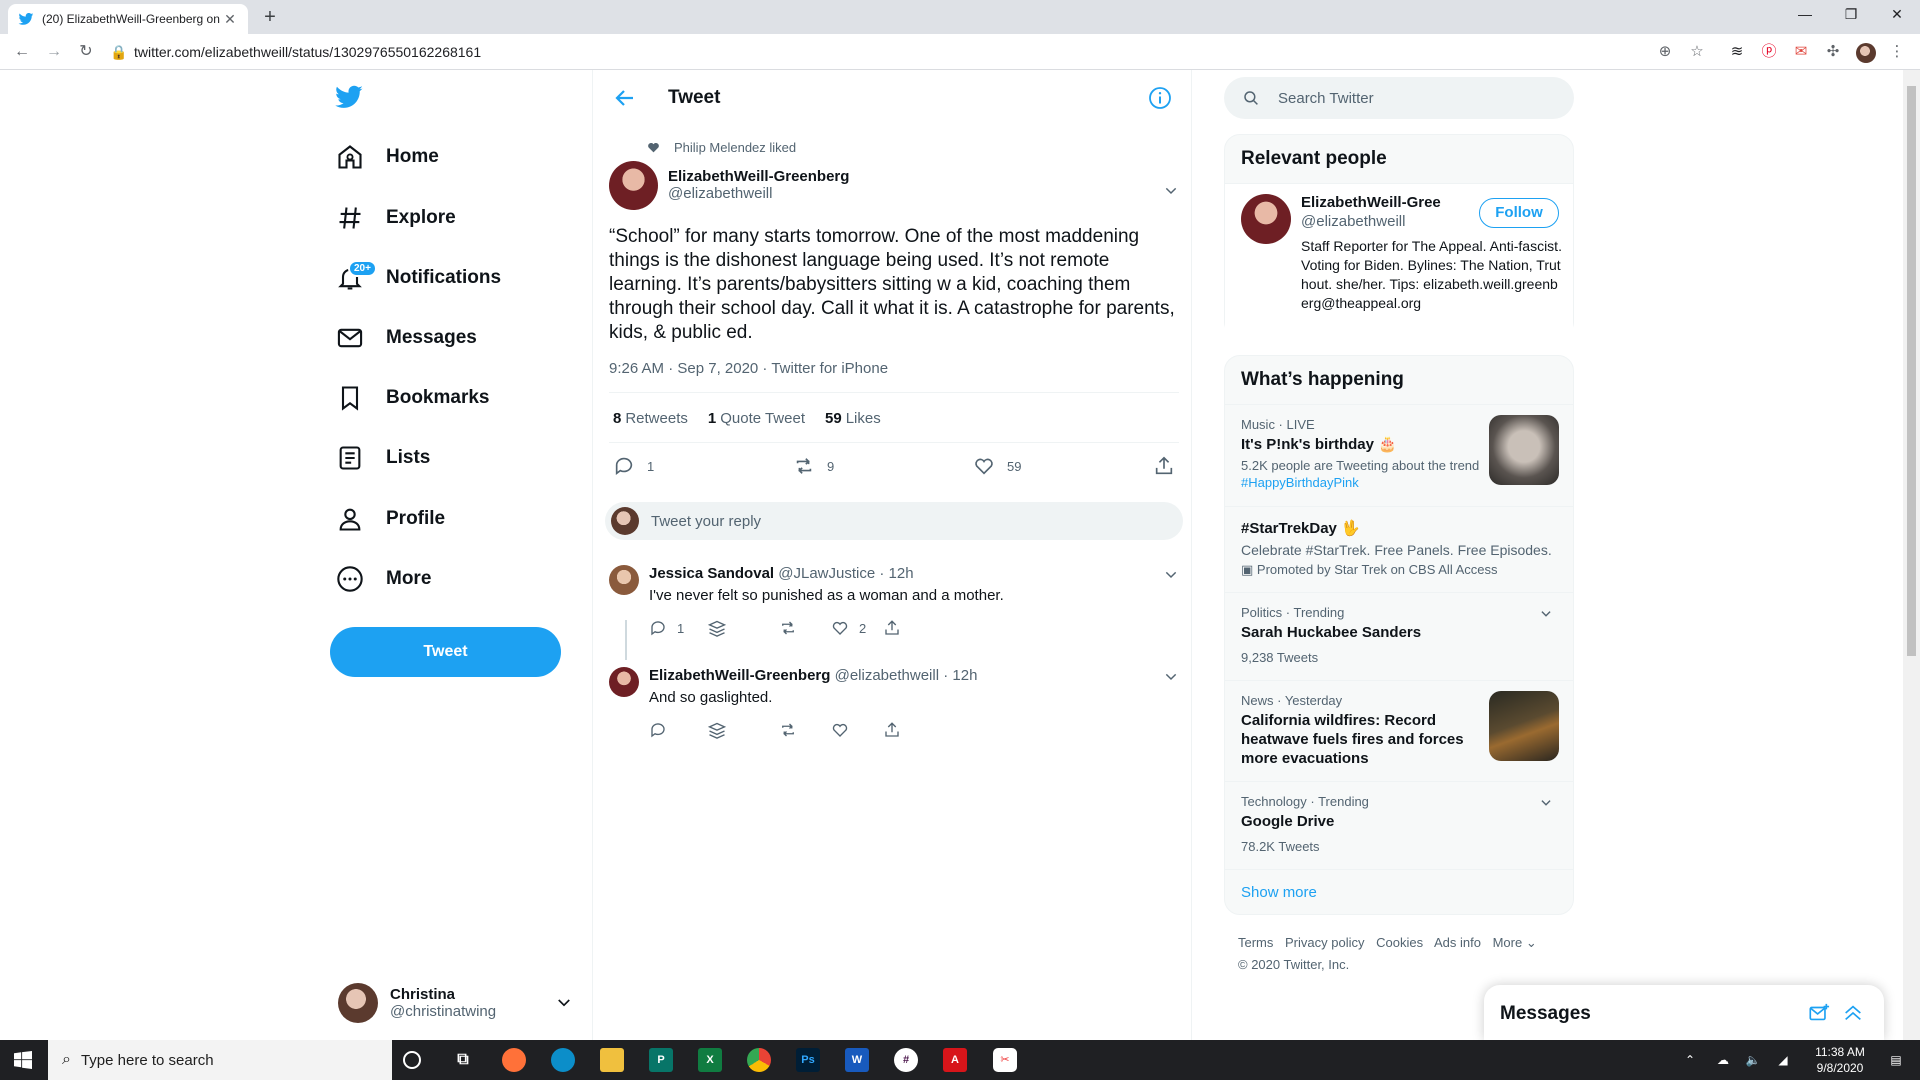  Describe the element at coordinates (997, 466) in the screenshot. I see `like-button: 59` at that location.